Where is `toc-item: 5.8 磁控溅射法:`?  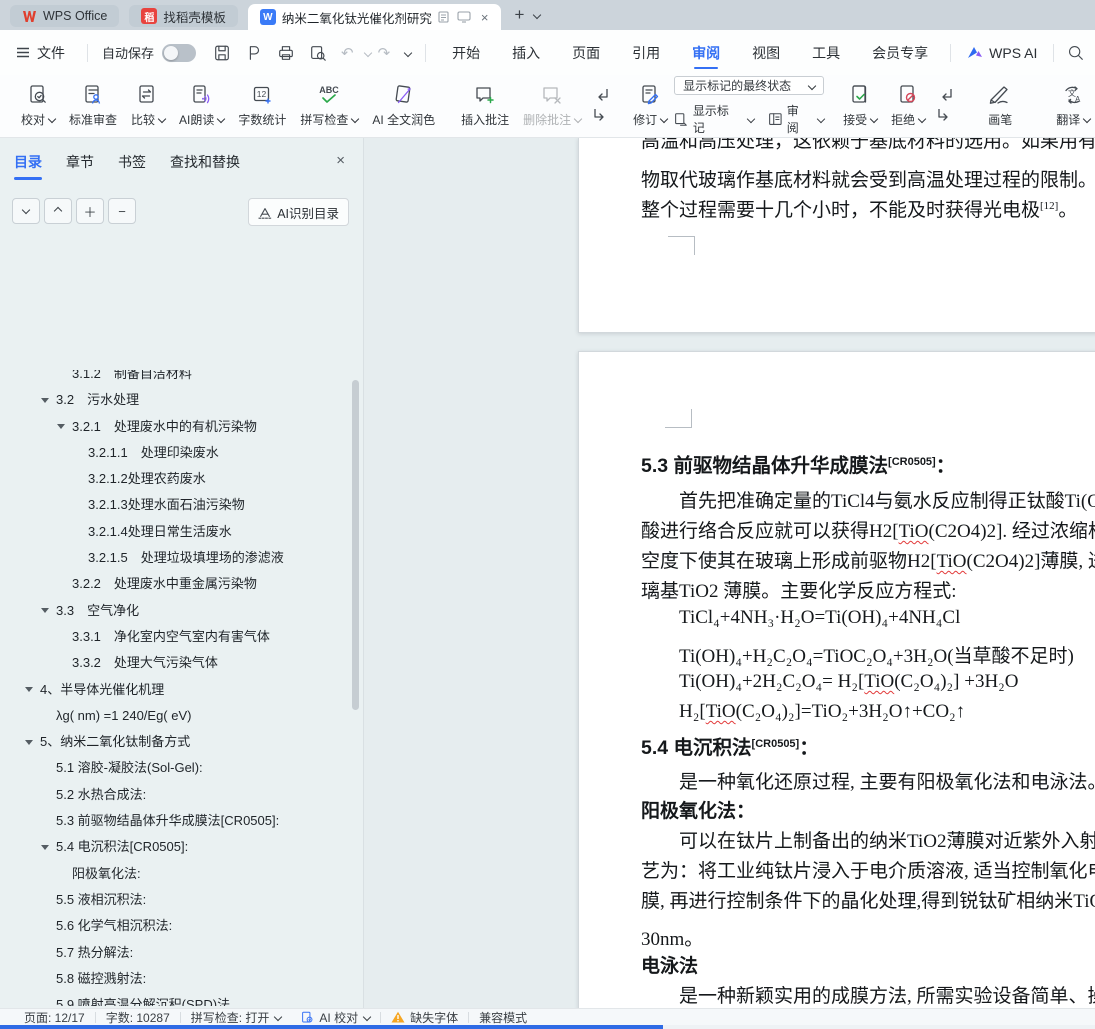 toc-item: 5.8 磁控溅射法: is located at coordinates (177, 979).